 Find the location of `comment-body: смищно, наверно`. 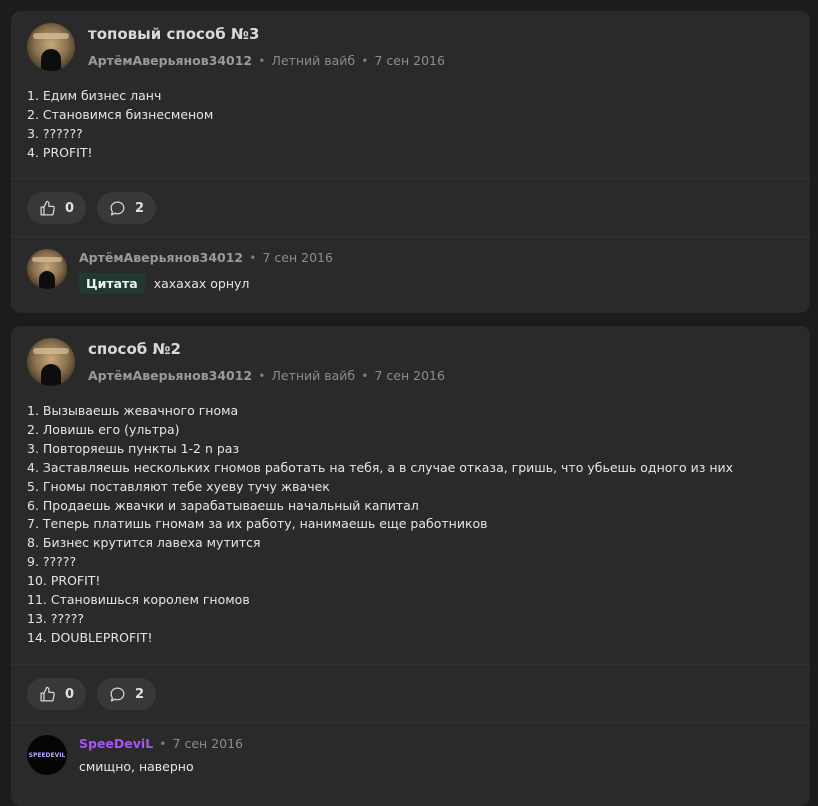

comment-body: смищно, наверно is located at coordinates (136, 766).